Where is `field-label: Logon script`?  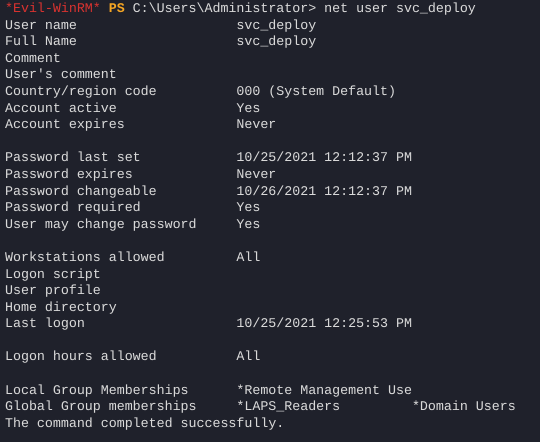 field-label: Logon script is located at coordinates (53, 275).